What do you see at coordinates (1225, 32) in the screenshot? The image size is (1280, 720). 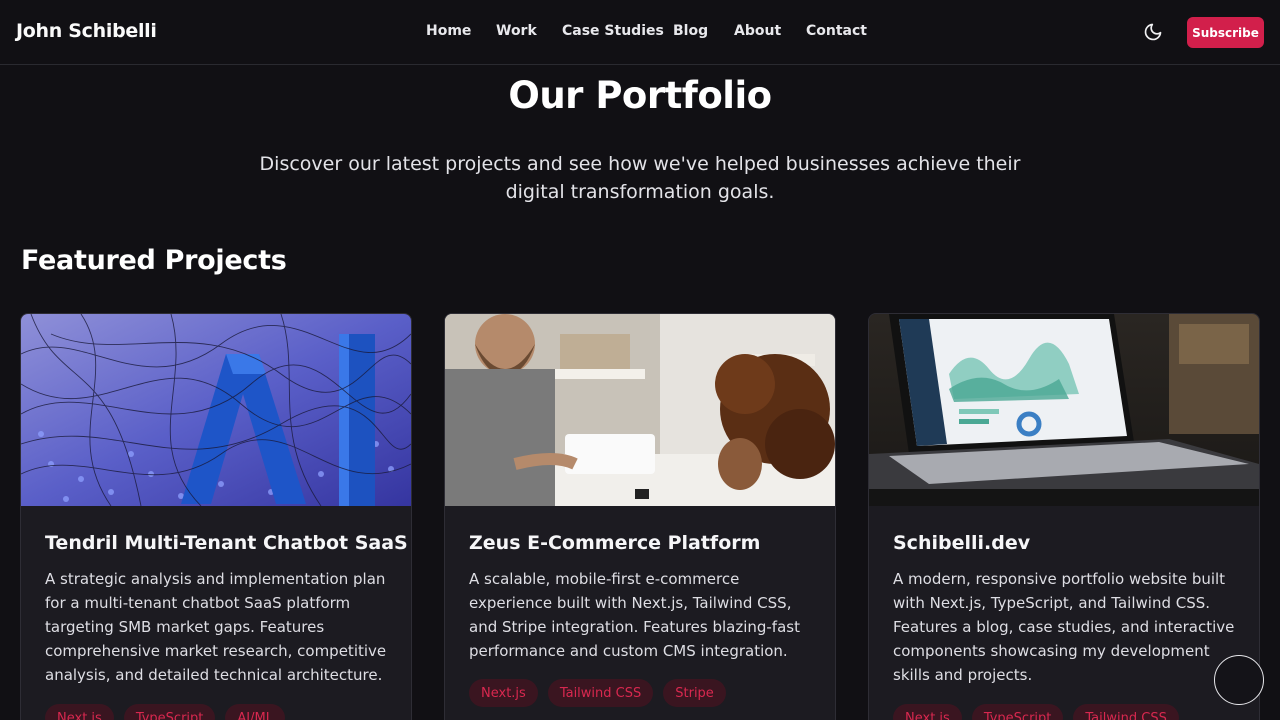 I see `subscribe-button: Subscribe` at bounding box center [1225, 32].